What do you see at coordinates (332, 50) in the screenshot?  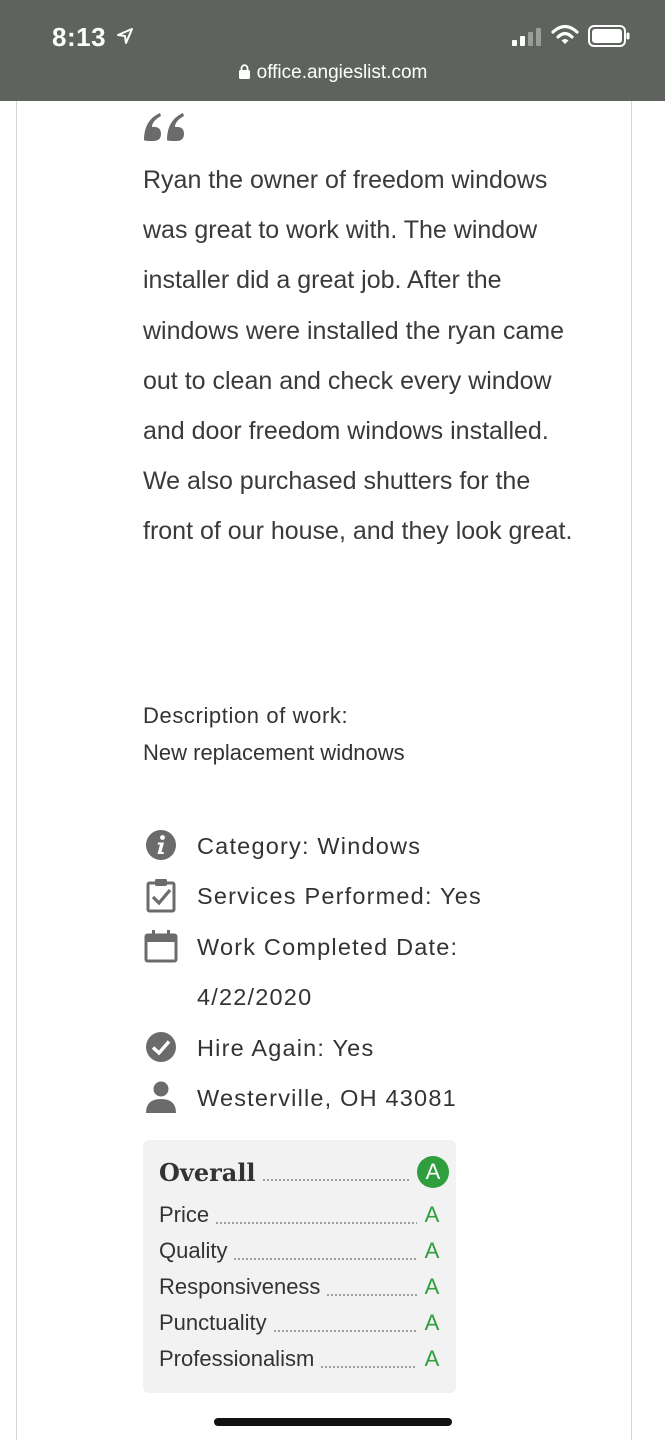 I see `status-bar: 8:13 office.angieslist.com` at bounding box center [332, 50].